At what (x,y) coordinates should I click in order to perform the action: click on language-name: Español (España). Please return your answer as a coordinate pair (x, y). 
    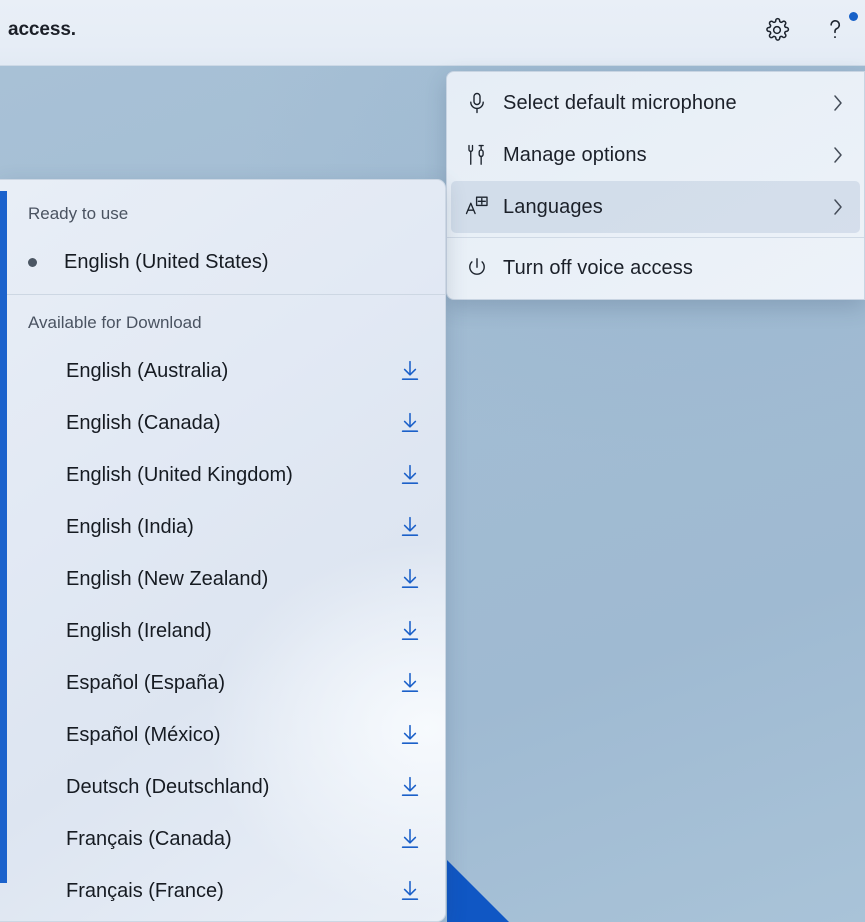
    Looking at the image, I should click on (145, 682).